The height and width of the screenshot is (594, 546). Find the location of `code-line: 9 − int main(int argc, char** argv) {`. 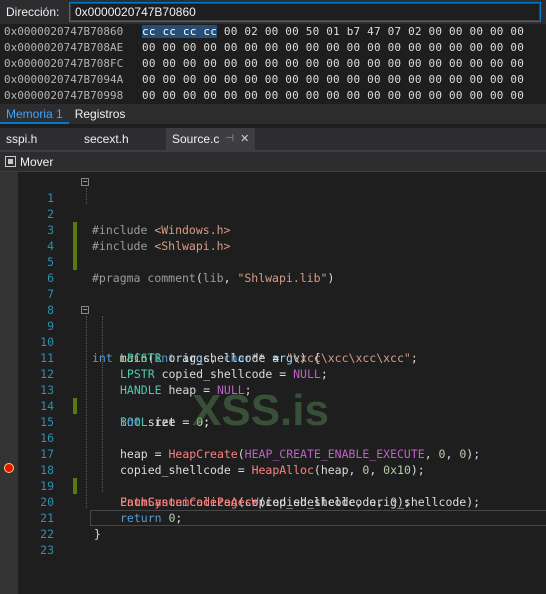

code-line: 9 − int main(int argc, char** argv) { is located at coordinates (282, 334).